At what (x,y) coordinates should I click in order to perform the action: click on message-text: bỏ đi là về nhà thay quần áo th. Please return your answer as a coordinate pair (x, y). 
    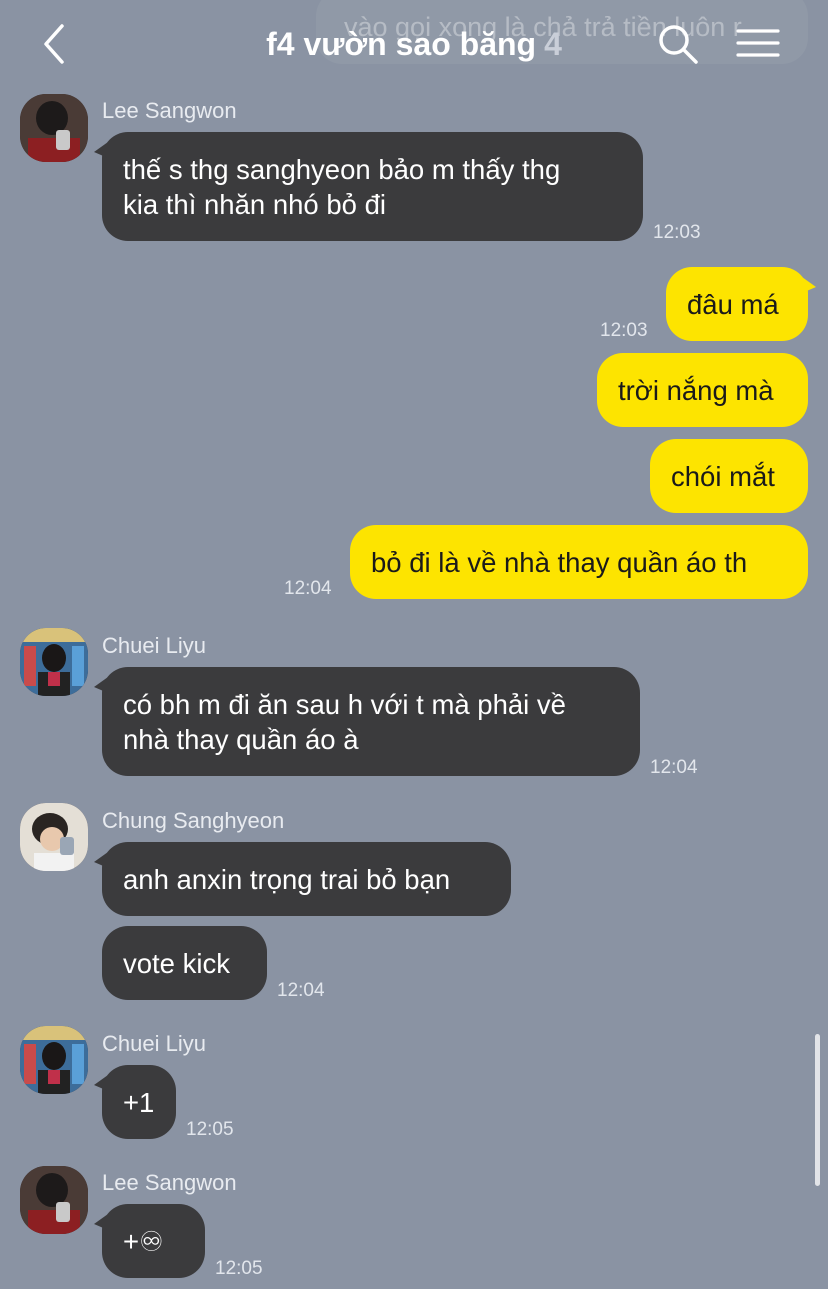
    Looking at the image, I should click on (559, 562).